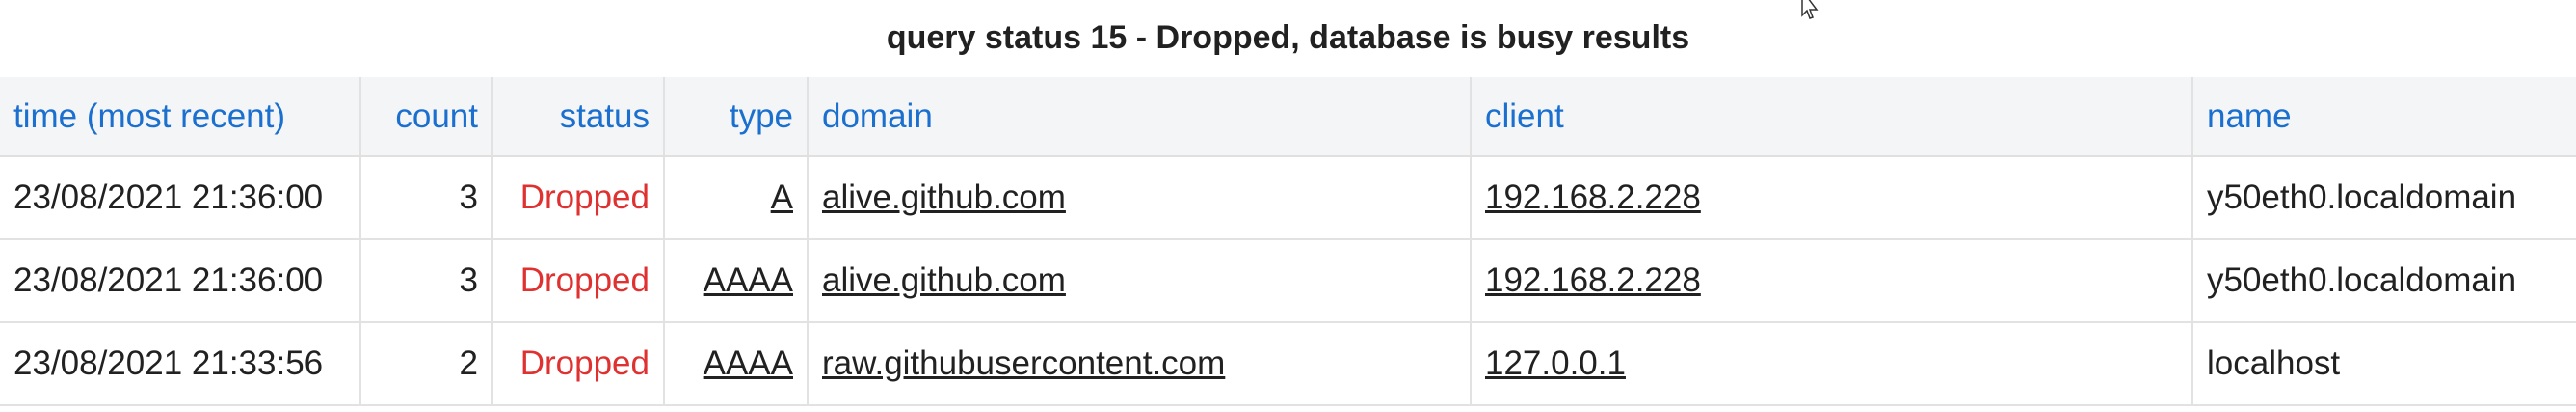 The image size is (2576, 412). Describe the element at coordinates (1808, 12) in the screenshot. I see `mouse-pointer-icon` at that location.